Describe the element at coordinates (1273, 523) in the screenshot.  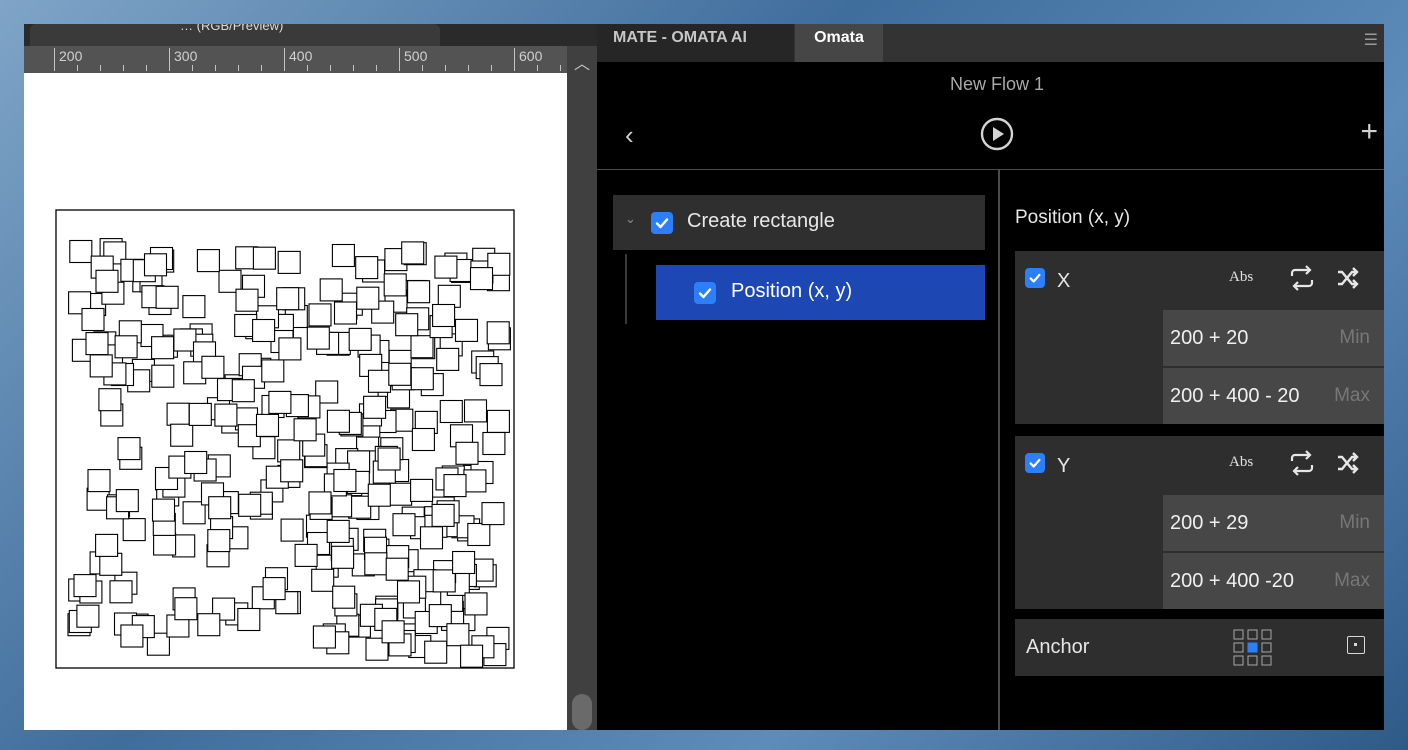
I see `y-min-field: 200 + 29 Min` at that location.